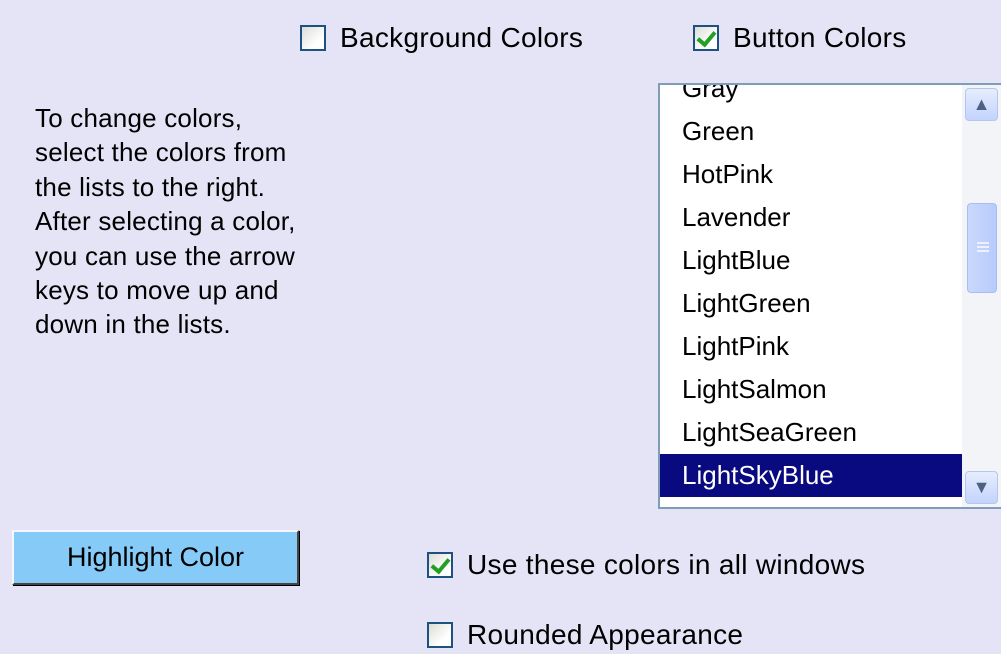 The height and width of the screenshot is (658, 1007). What do you see at coordinates (811, 131) in the screenshot?
I see `list-item: Green` at bounding box center [811, 131].